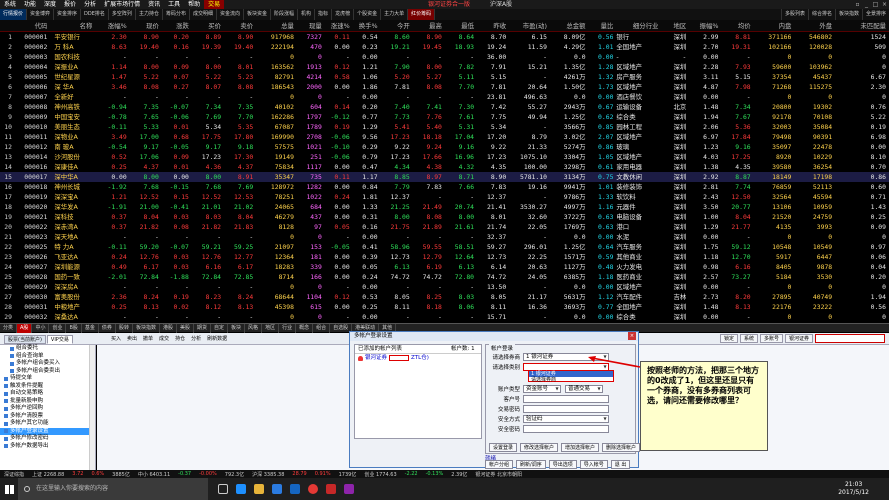  I want to click on dialog-close-icon: ×, so click(632, 336).